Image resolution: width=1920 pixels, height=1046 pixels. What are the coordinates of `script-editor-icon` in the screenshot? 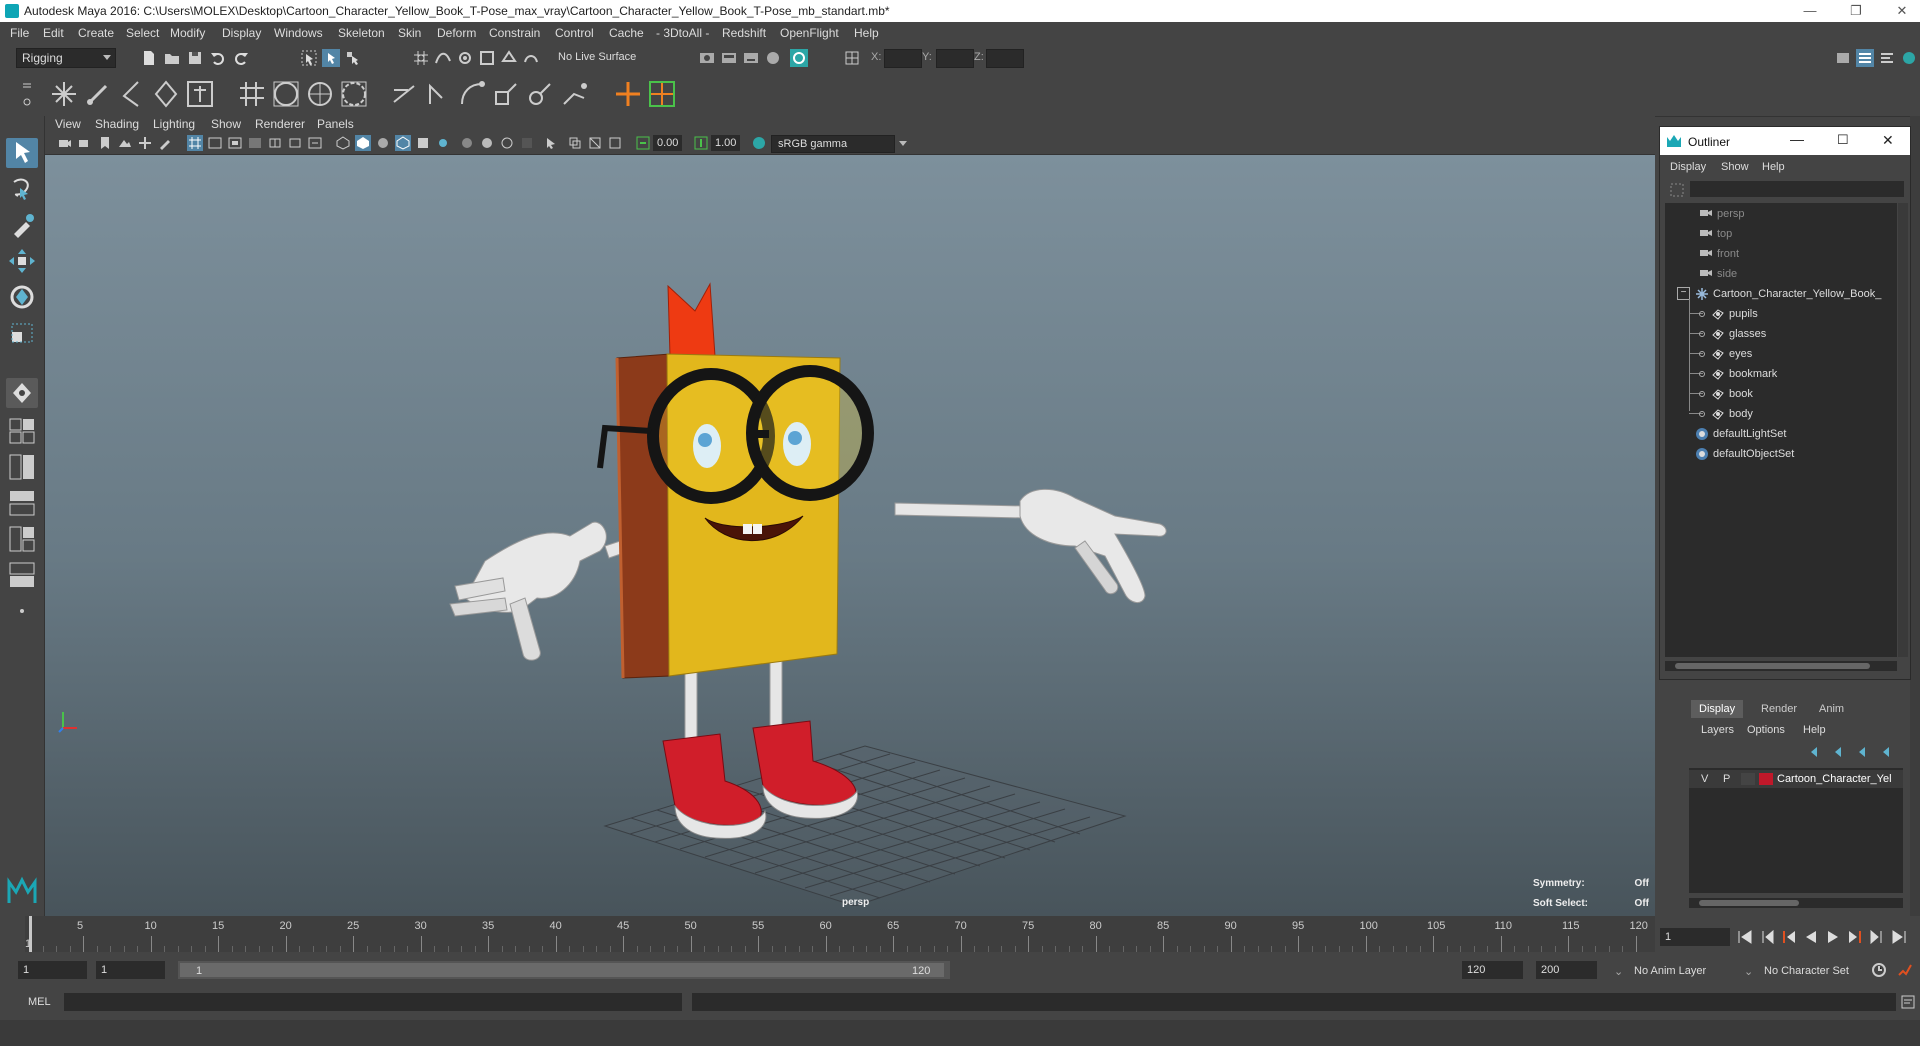 It's located at (1908, 1002).